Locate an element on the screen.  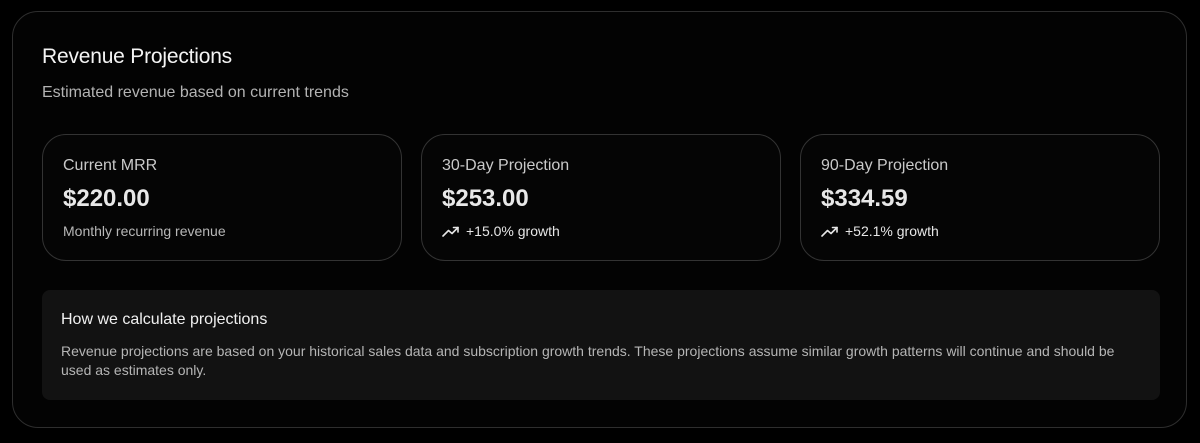
card-note-text: +15.0% growth is located at coordinates (513, 231).